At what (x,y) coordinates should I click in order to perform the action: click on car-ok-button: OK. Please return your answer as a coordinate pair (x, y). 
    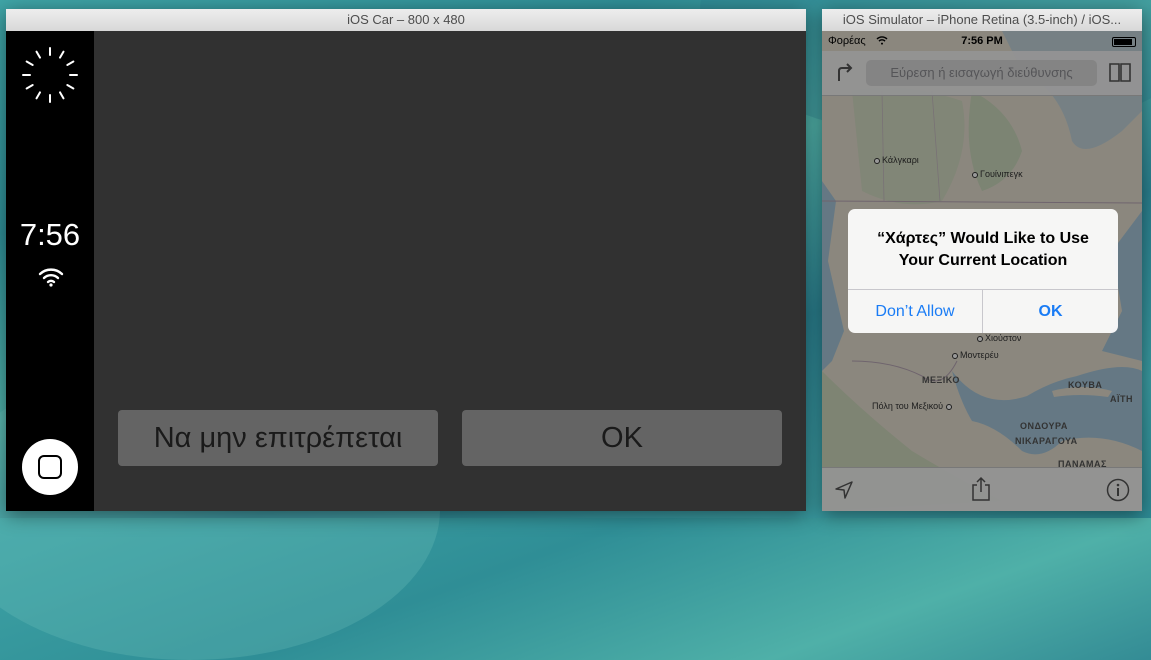
    Looking at the image, I should click on (622, 438).